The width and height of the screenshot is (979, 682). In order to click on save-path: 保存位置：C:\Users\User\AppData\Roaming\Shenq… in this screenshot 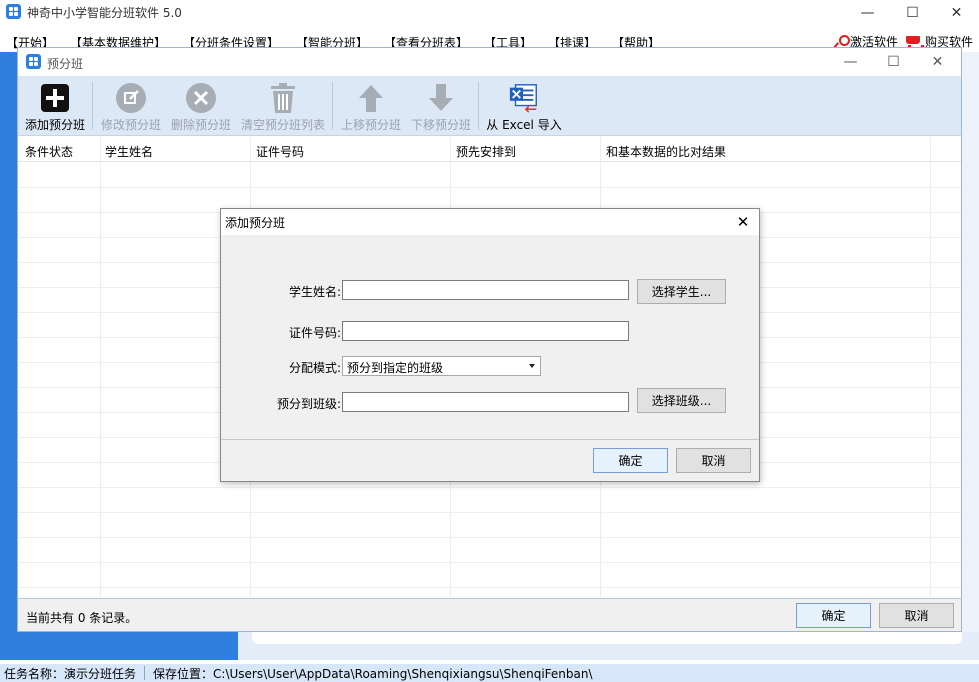, I will do `click(373, 673)`.